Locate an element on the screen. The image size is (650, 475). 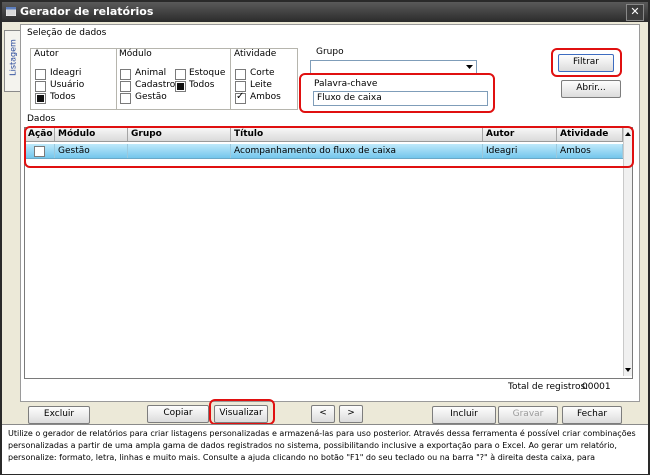
autor-label: Autor is located at coordinates (46, 54).